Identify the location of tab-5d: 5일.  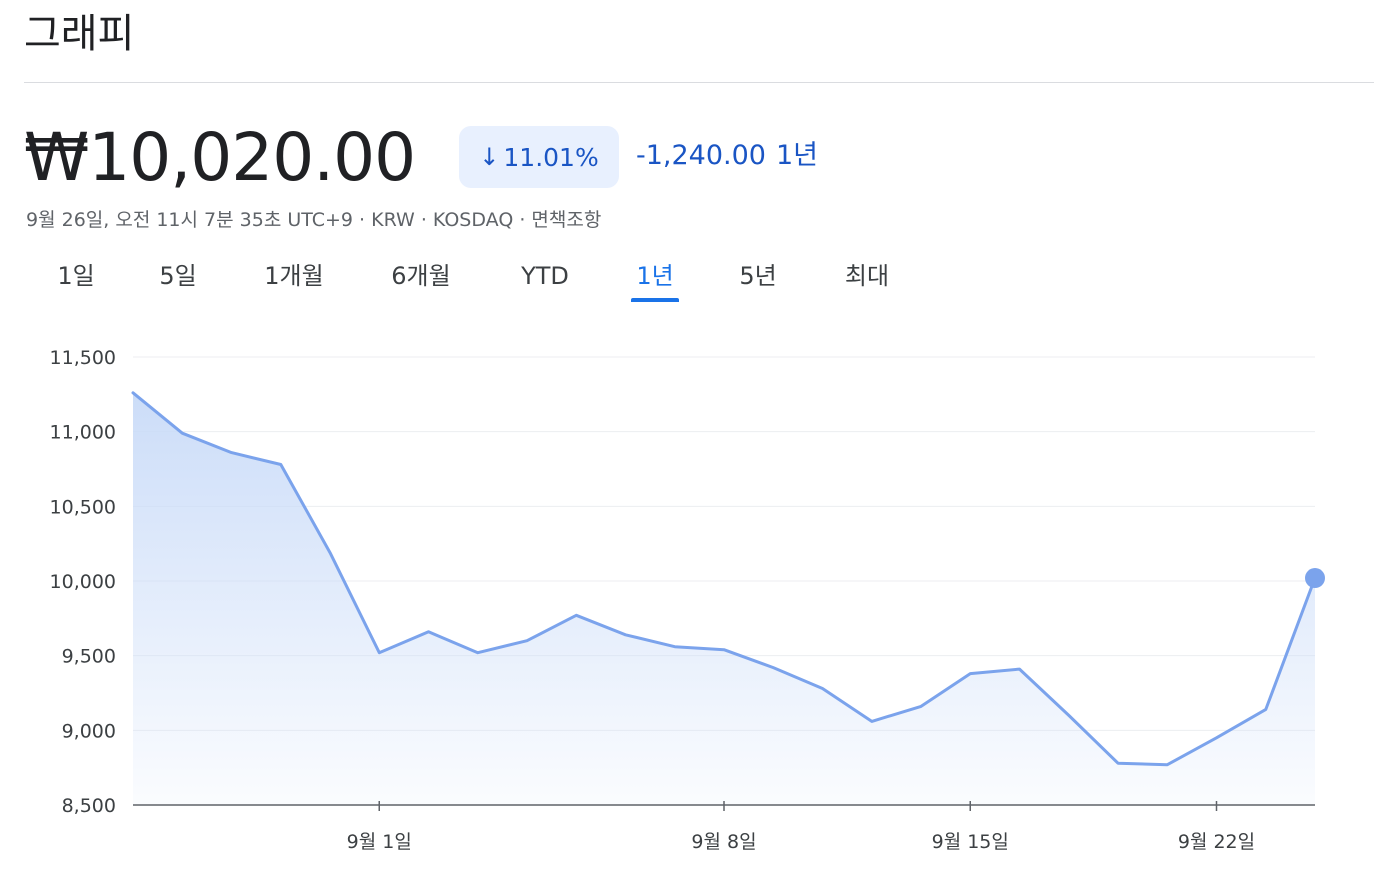
(178, 278).